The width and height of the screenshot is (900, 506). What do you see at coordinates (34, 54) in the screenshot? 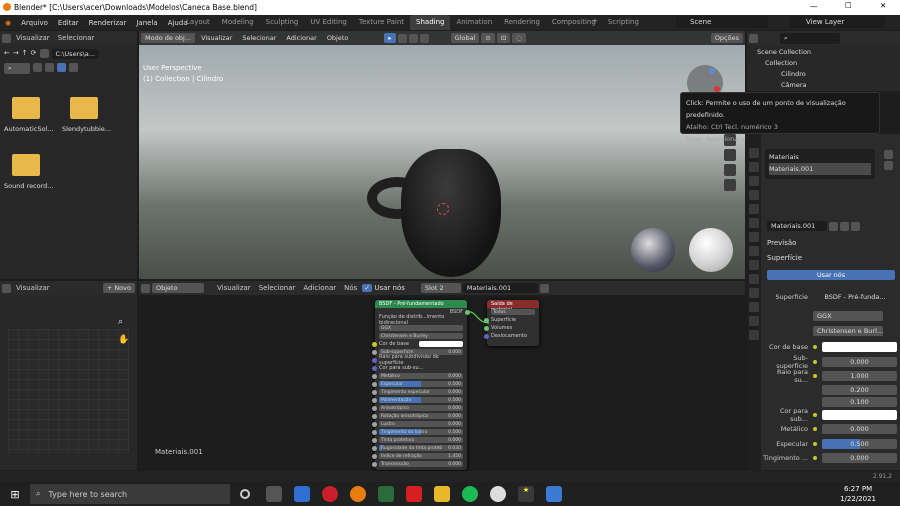
I see `refresh-icon: ⟳` at bounding box center [34, 54].